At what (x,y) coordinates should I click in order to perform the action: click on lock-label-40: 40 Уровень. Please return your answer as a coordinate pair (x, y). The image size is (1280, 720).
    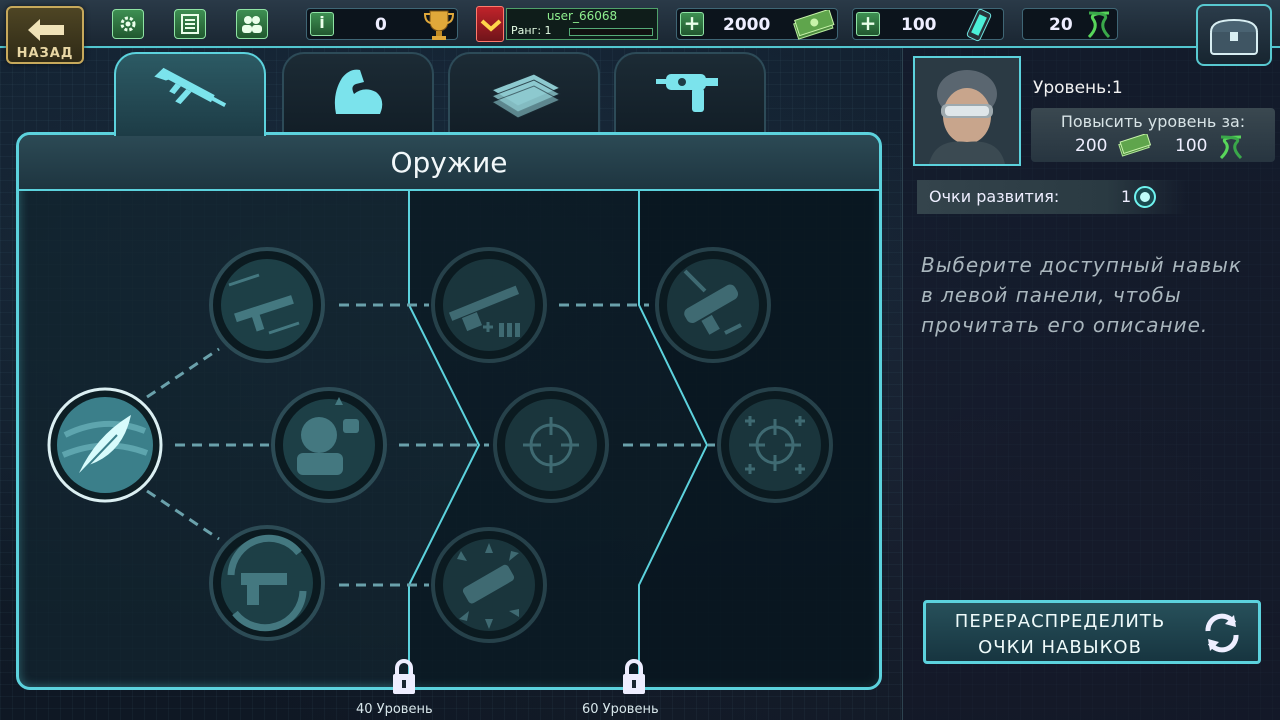
    Looking at the image, I should click on (394, 709).